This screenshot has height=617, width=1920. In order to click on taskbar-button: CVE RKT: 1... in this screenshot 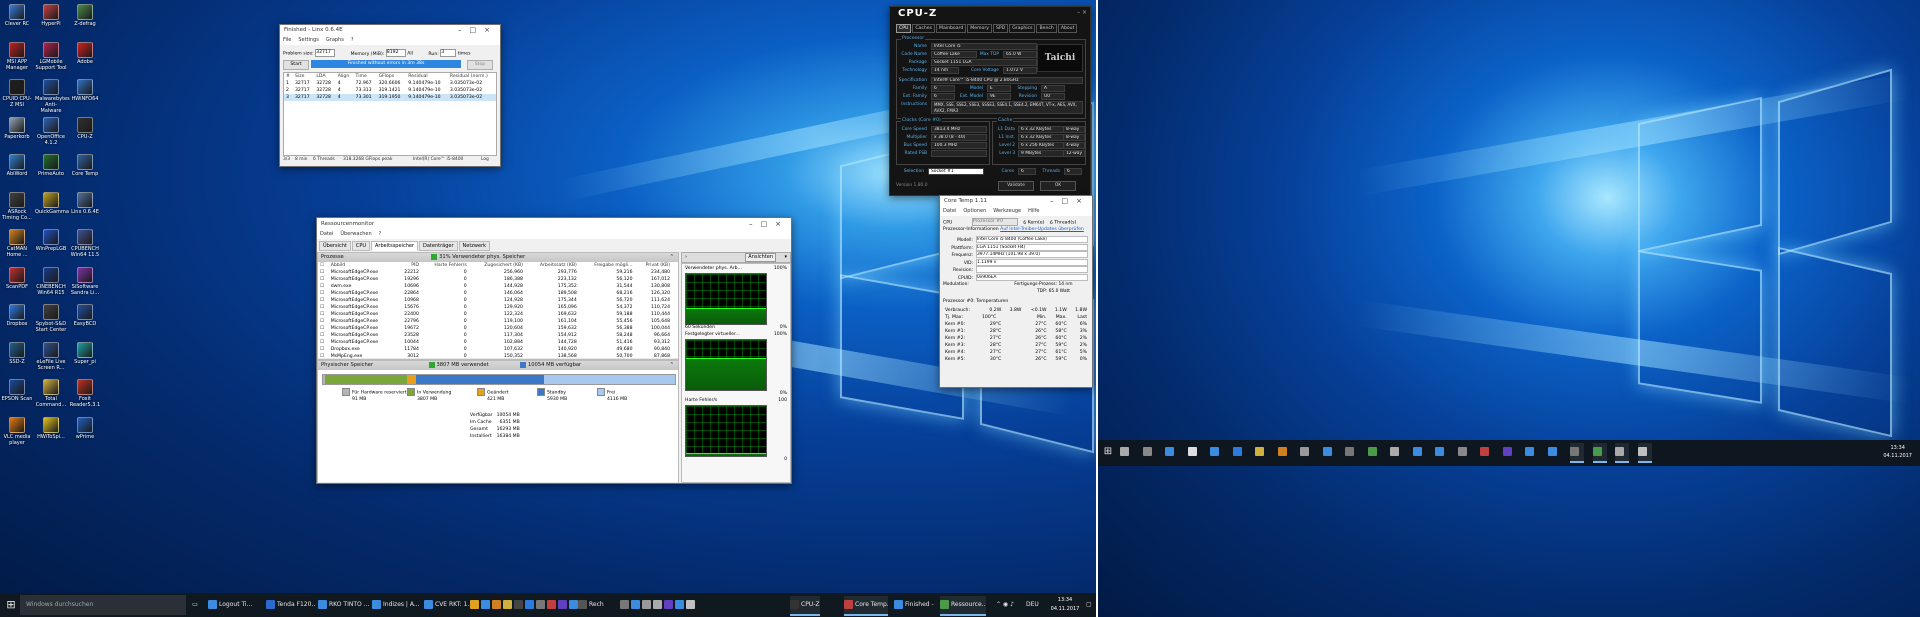, I will do `click(449, 605)`.